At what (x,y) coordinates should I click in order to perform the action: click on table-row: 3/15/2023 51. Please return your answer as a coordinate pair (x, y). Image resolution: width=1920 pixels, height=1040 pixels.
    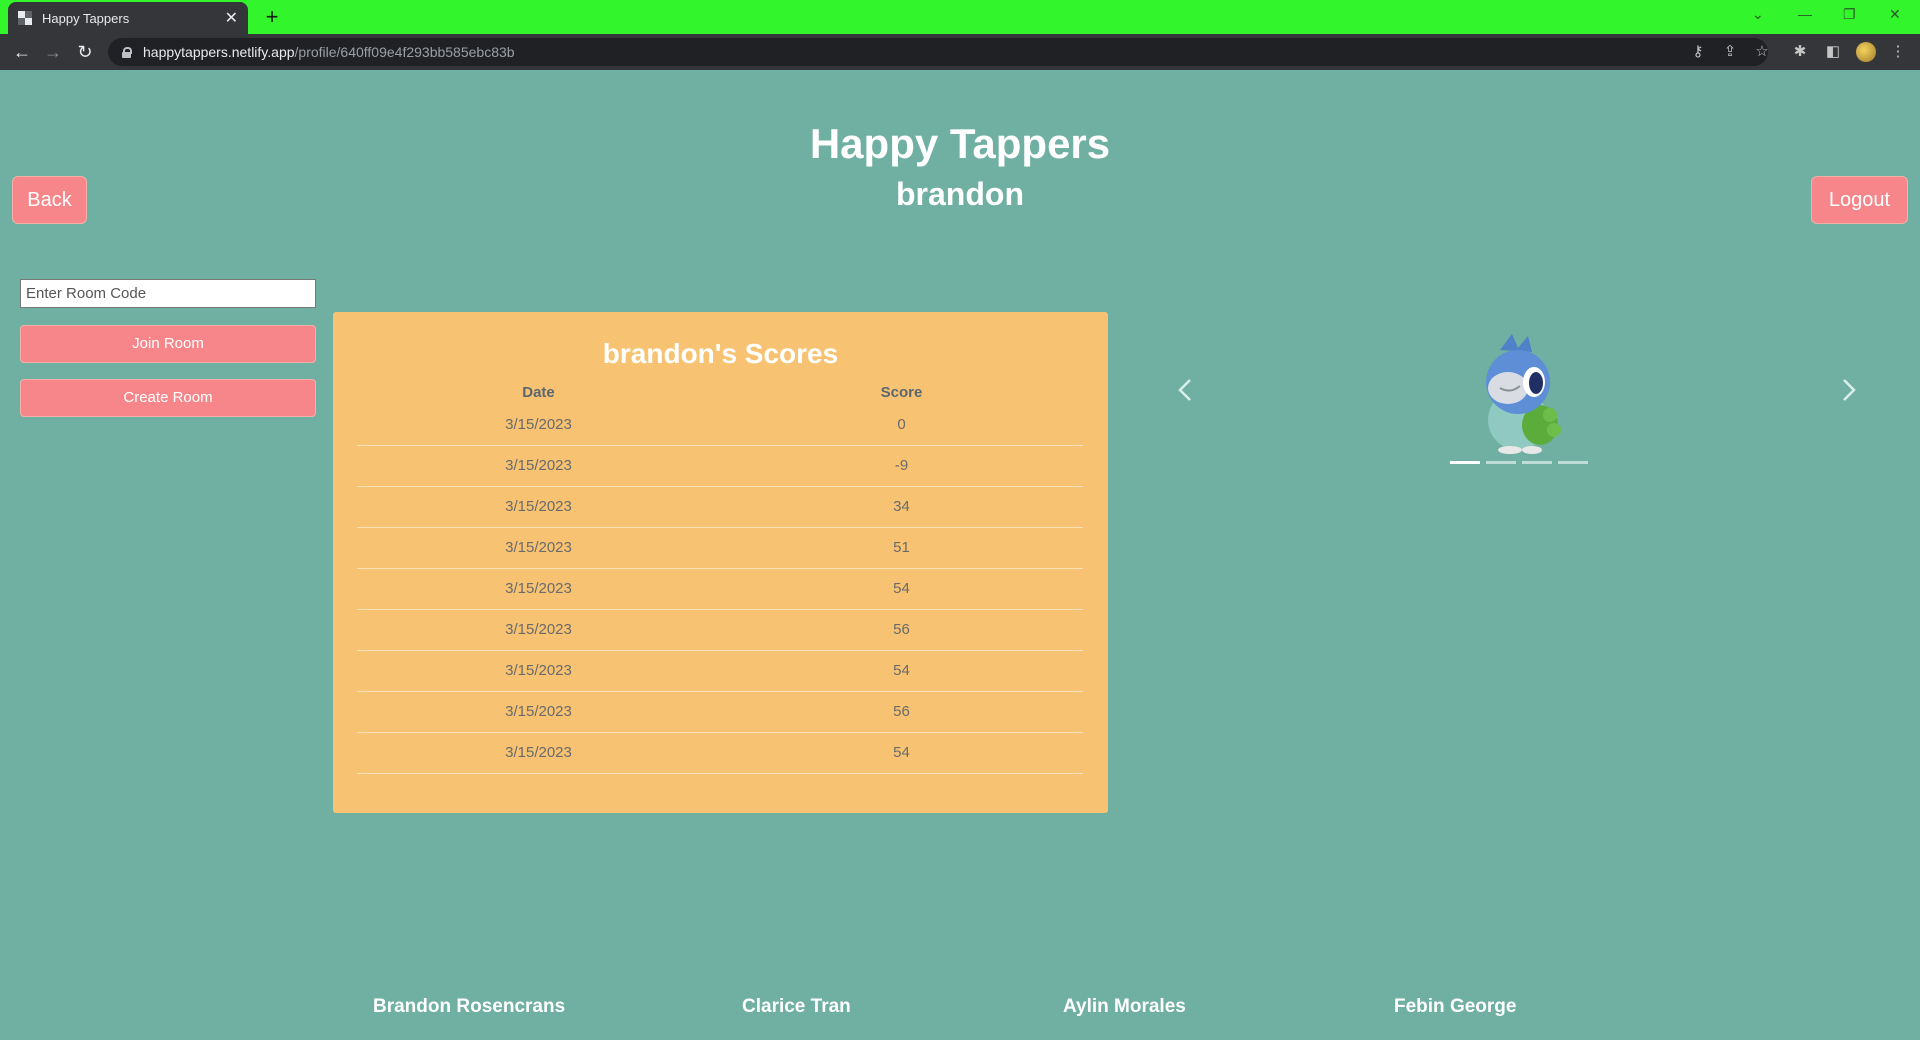
    Looking at the image, I should click on (720, 548).